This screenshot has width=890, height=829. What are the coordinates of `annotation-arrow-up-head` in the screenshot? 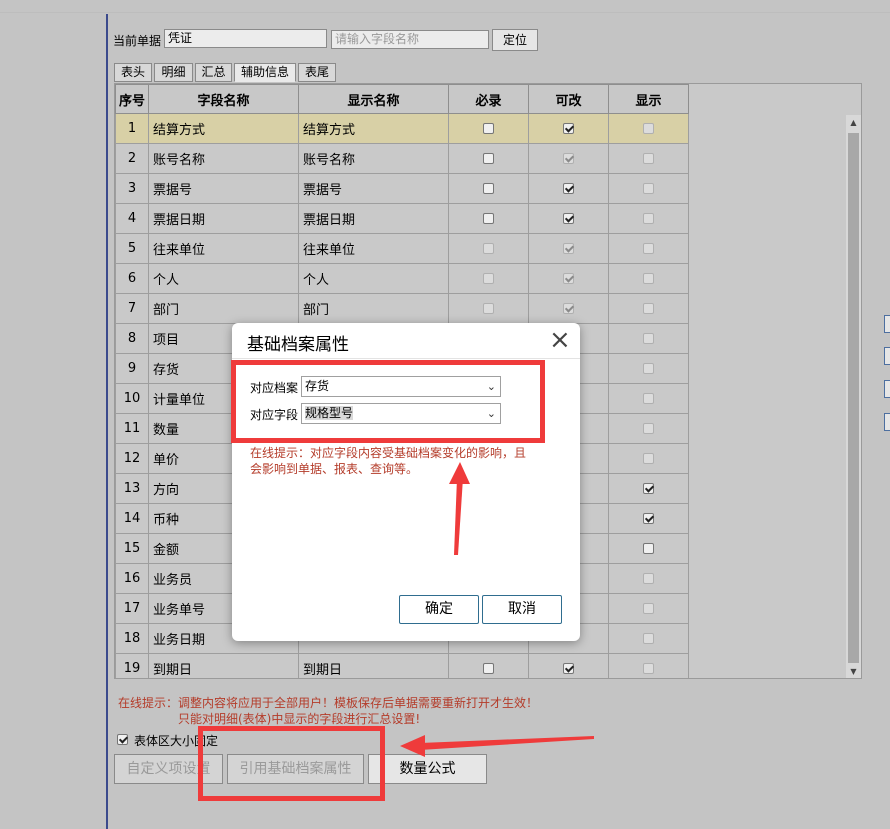 It's located at (459, 473).